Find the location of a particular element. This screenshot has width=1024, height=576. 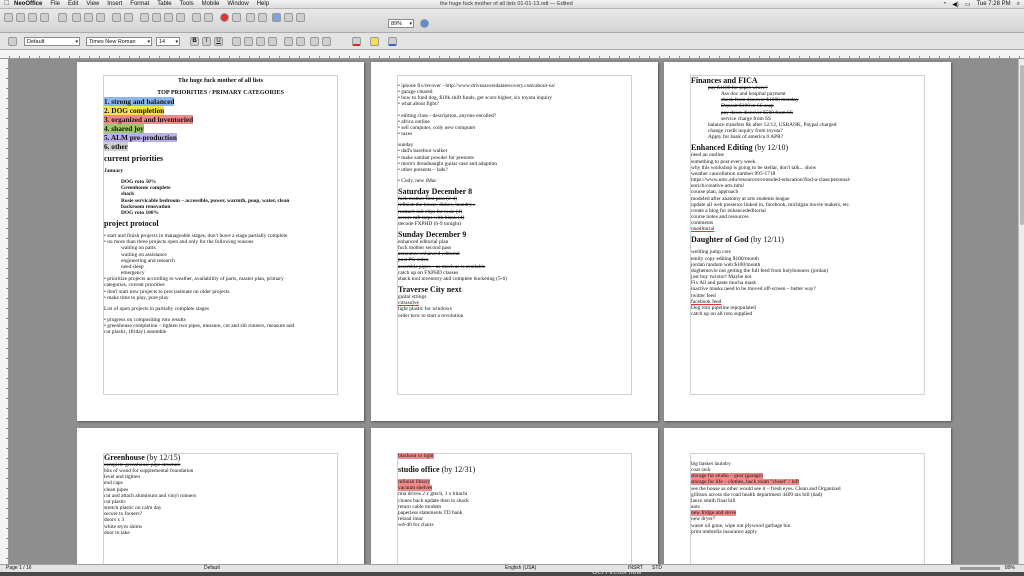

menu-format: Format is located at coordinates (139, 4).